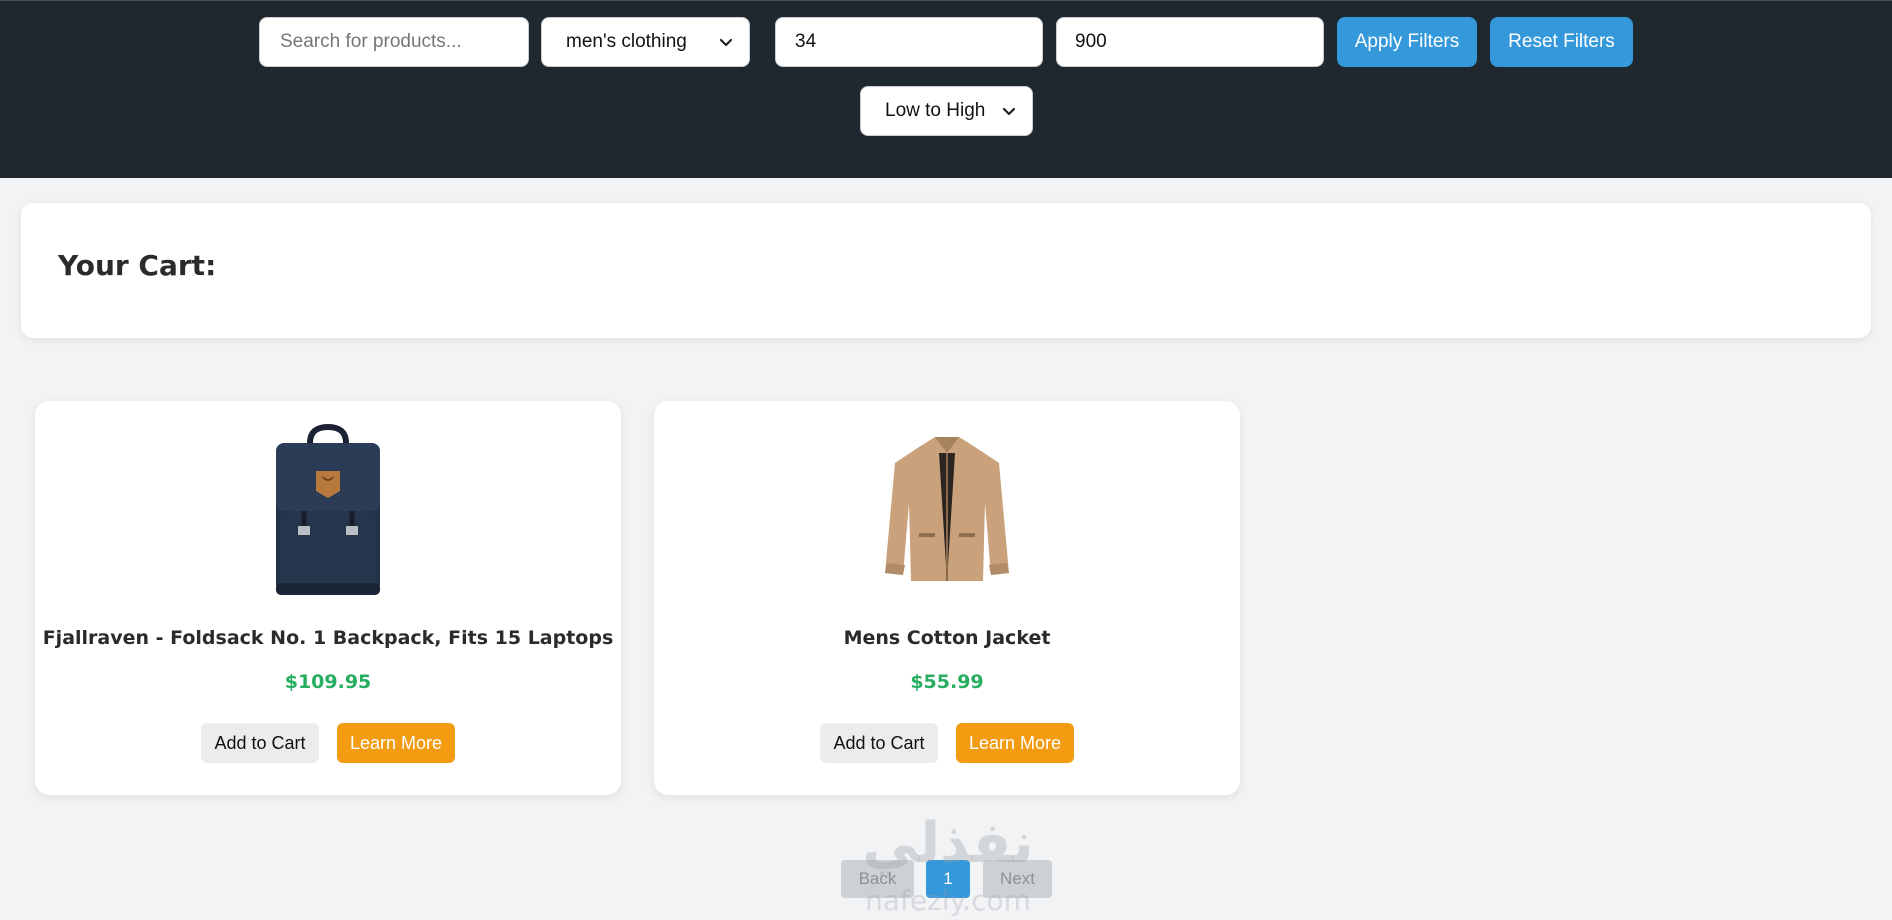 This screenshot has height=920, width=1892. What do you see at coordinates (947, 638) in the screenshot?
I see `product-title: Mens Cotton Jacket` at bounding box center [947, 638].